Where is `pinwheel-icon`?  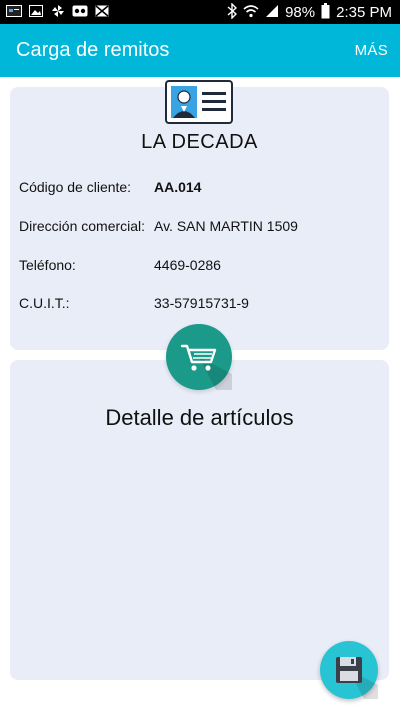 pinwheel-icon is located at coordinates (58, 11).